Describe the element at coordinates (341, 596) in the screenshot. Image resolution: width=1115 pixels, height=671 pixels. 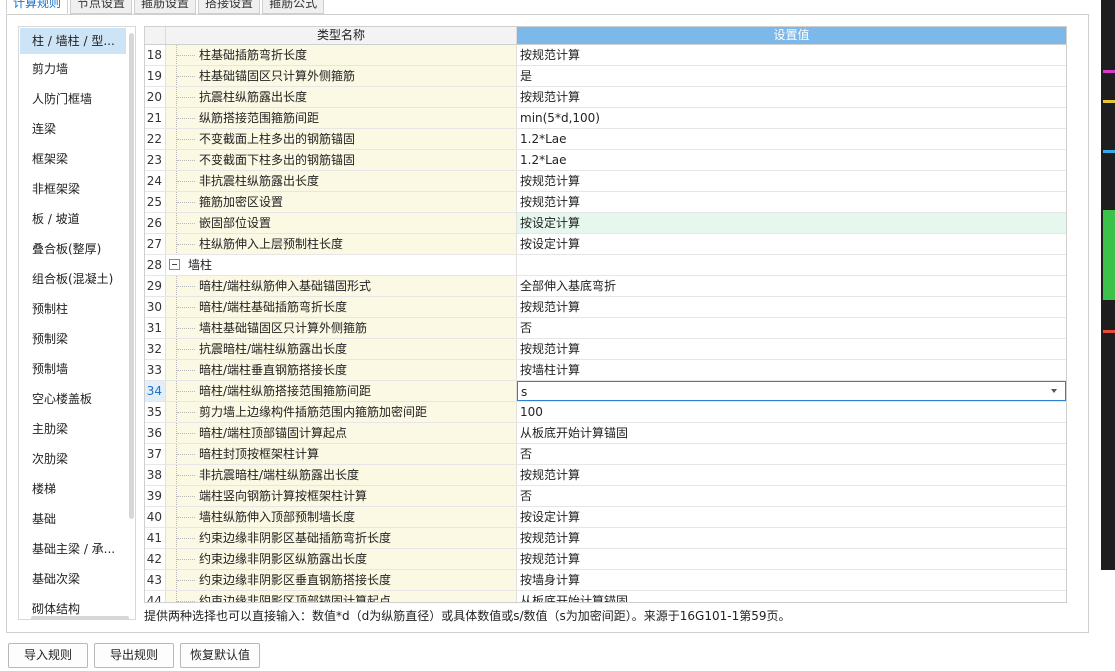
I see `type-name-cell: 约束边缘非阴影区顶部锚固计算起点` at that location.